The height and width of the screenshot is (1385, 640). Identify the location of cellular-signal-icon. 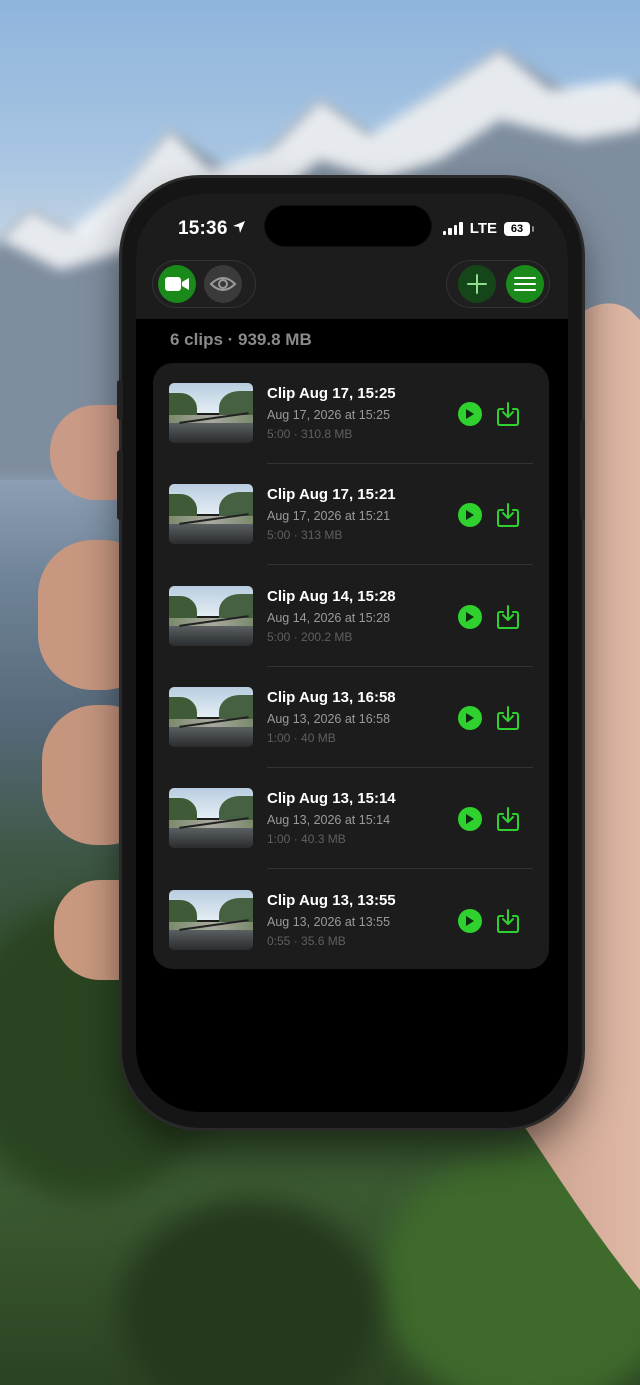
(452, 228).